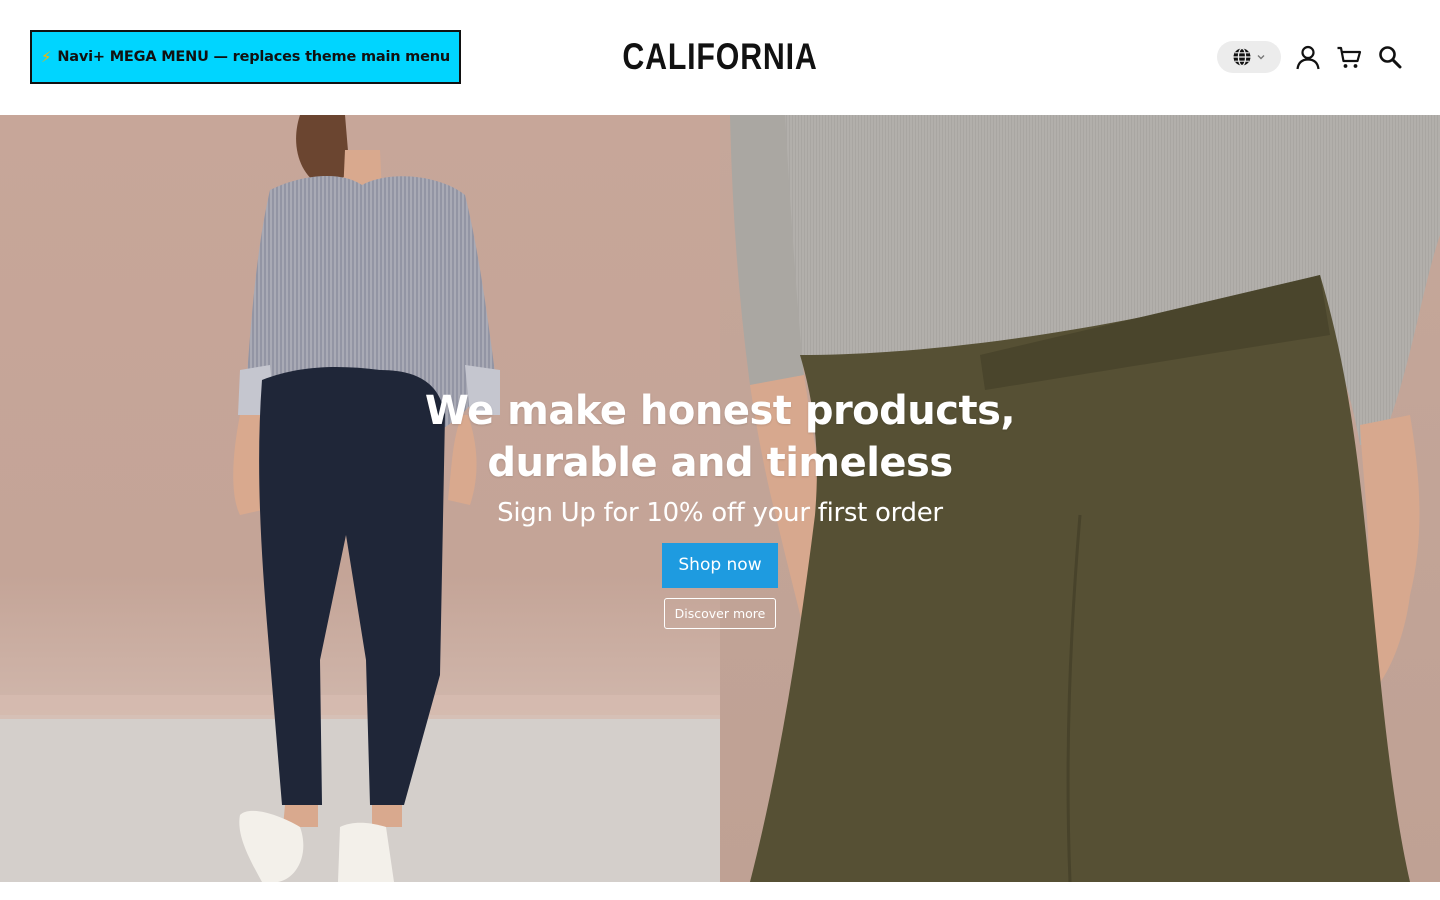 This screenshot has height=900, width=1440. Describe the element at coordinates (720, 513) in the screenshot. I see `hero-subtitle: Sign Up for 10% off your first order` at that location.